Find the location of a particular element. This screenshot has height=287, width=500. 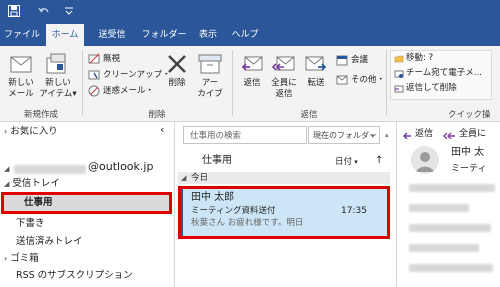

archive-icon is located at coordinates (210, 64).